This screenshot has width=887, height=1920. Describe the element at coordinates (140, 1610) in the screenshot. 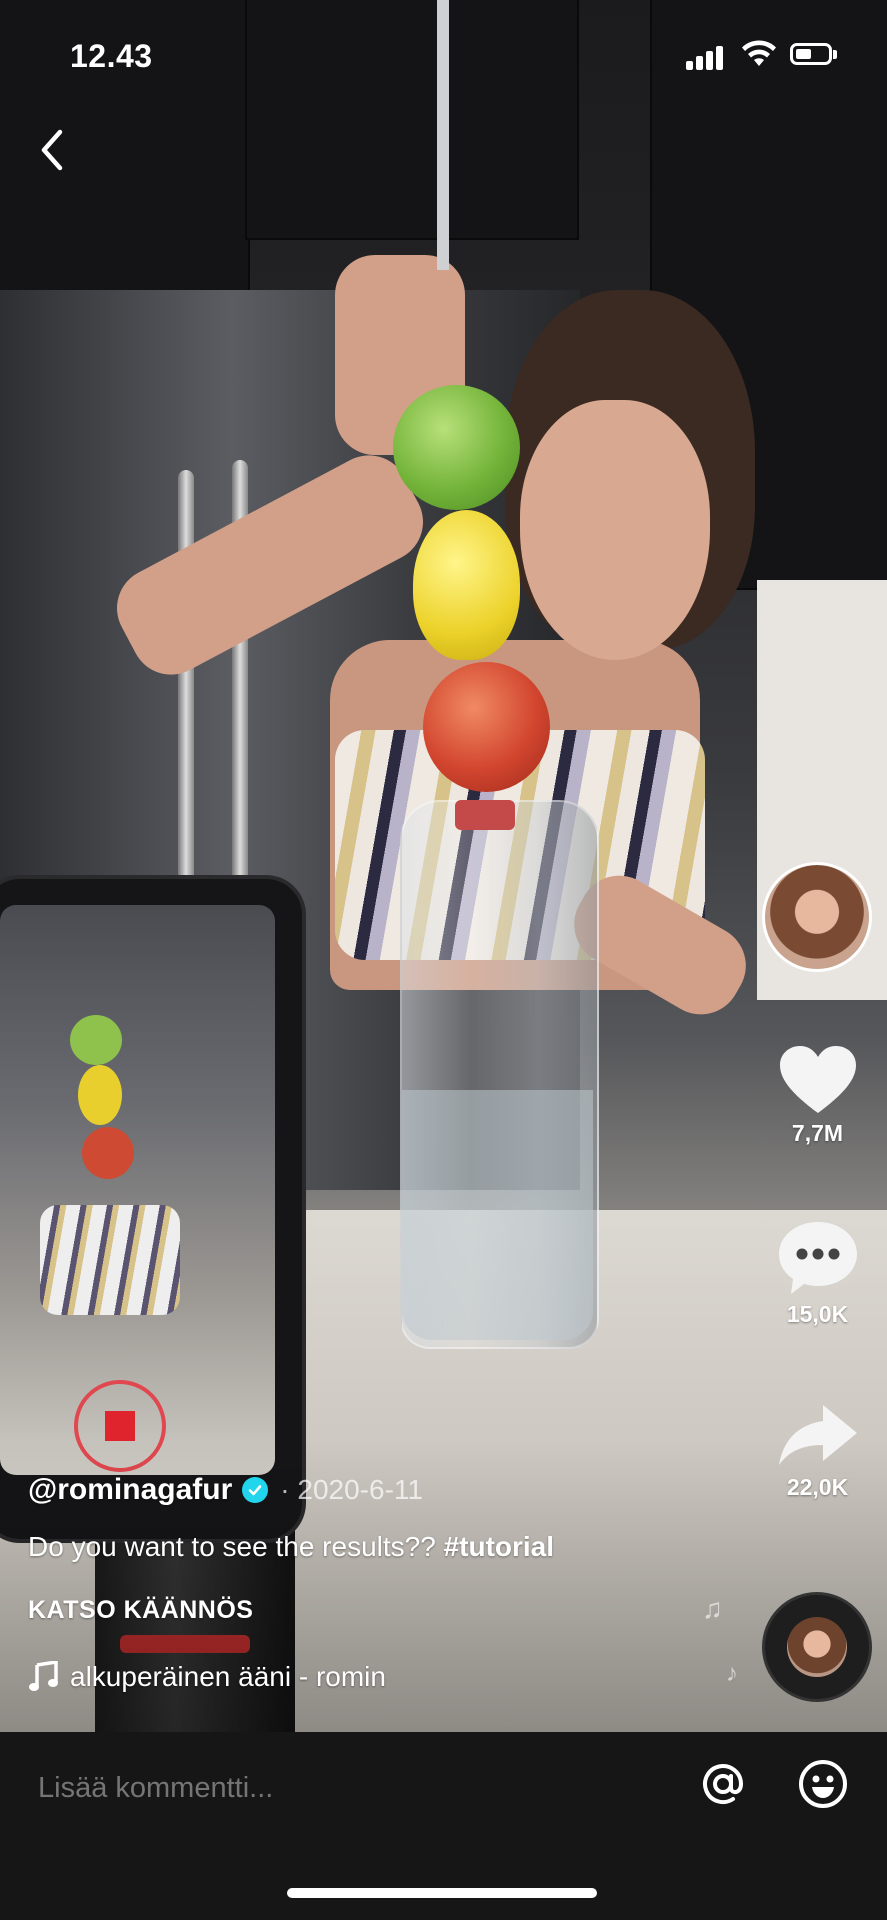

I see `see-translation-button: KATSO KÄÄNNÖS` at that location.